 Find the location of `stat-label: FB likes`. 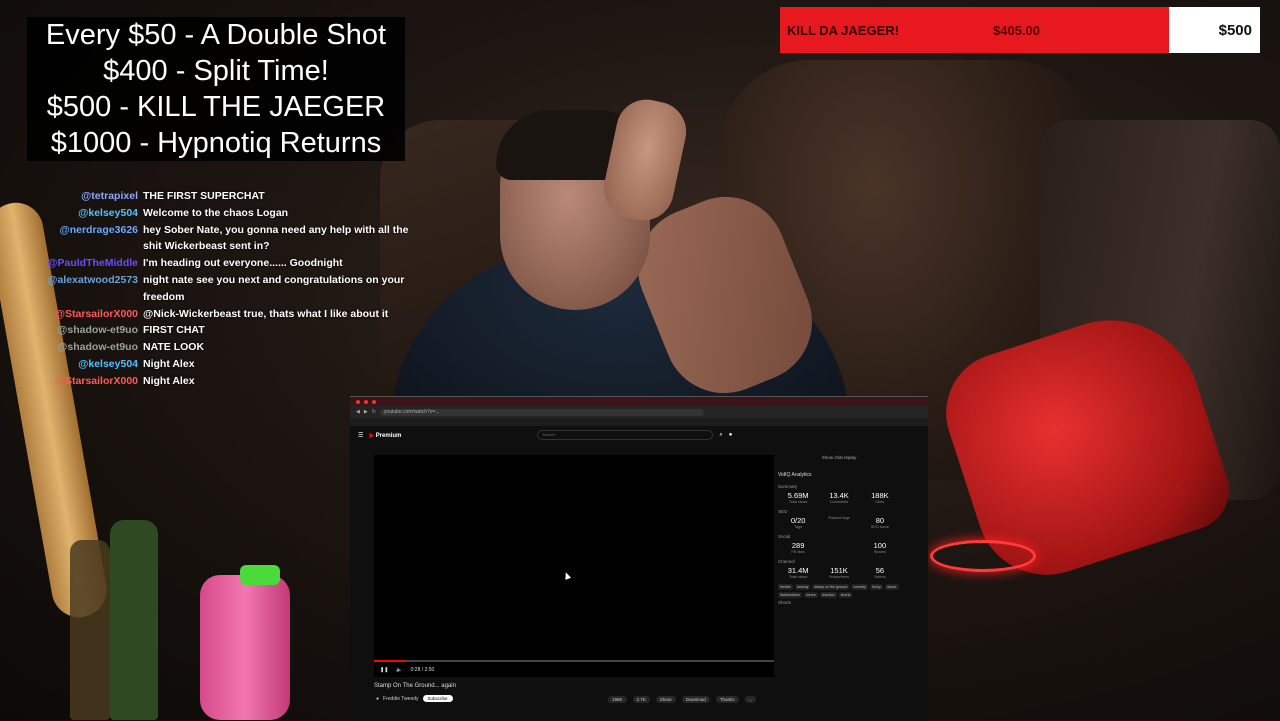

stat-label: FB likes is located at coordinates (798, 552).